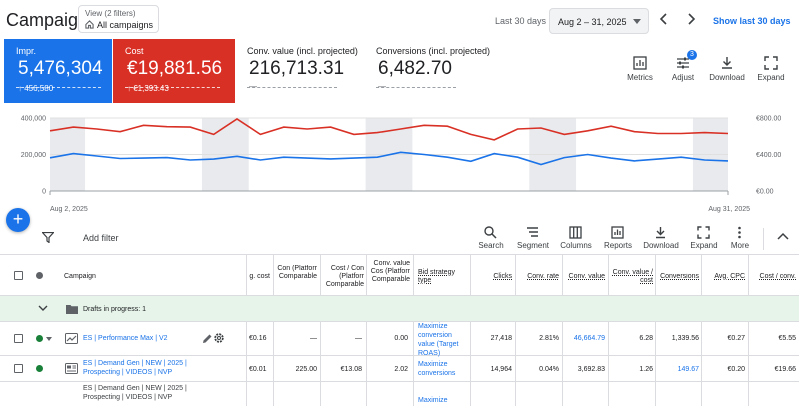 The height and width of the screenshot is (406, 799). I want to click on trend-chart-icon, so click(71, 338).